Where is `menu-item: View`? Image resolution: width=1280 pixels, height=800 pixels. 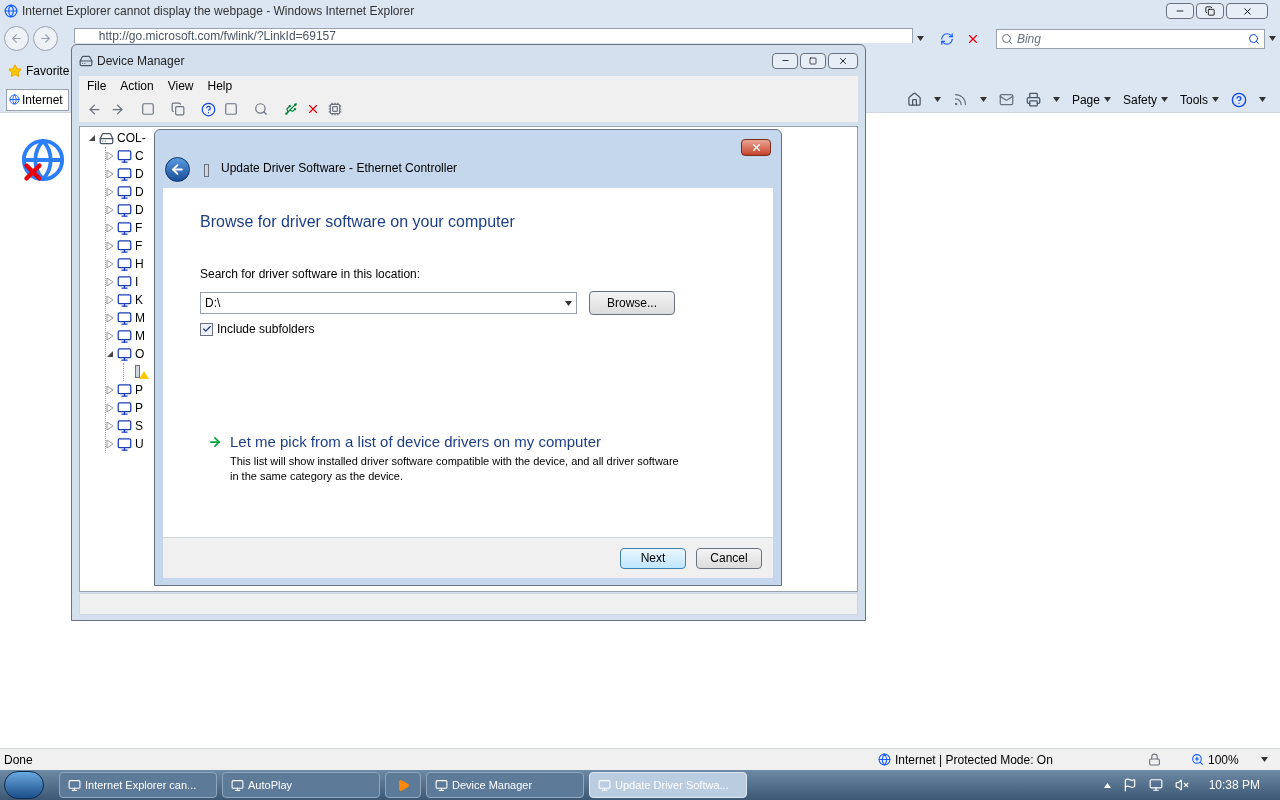 menu-item: View is located at coordinates (180, 86).